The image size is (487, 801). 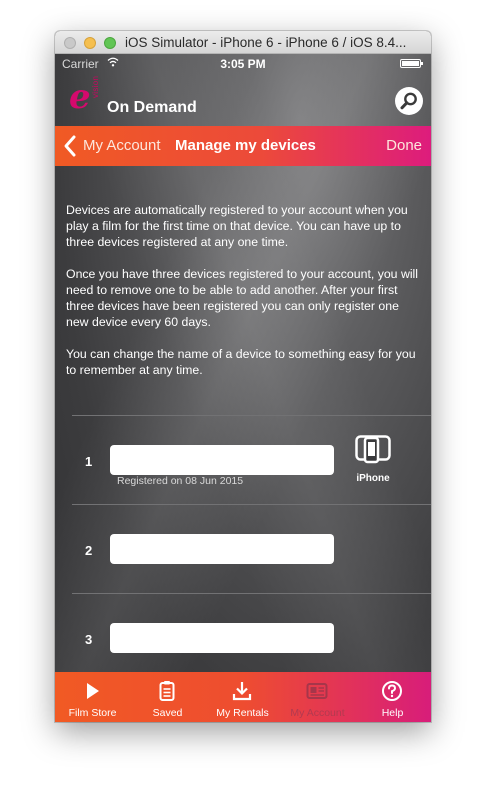 I want to click on device-number: 3, so click(x=89, y=639).